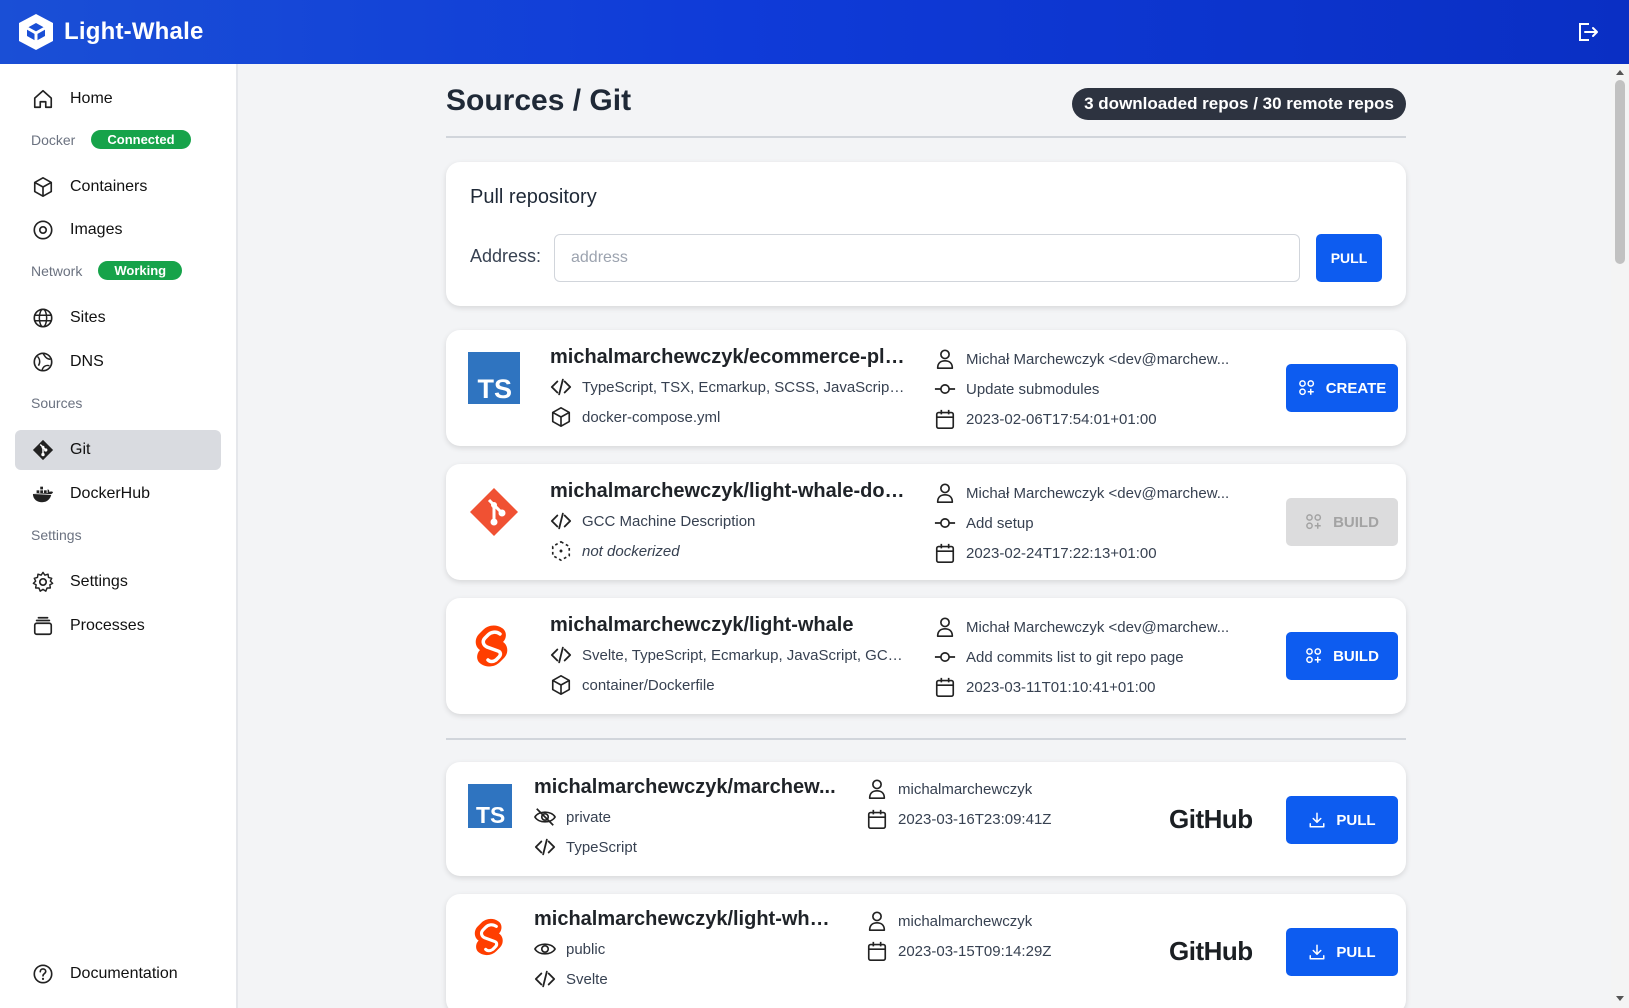 This screenshot has width=1629, height=1008. I want to click on sidebar-item-dockerhub: DockerHub, so click(118, 494).